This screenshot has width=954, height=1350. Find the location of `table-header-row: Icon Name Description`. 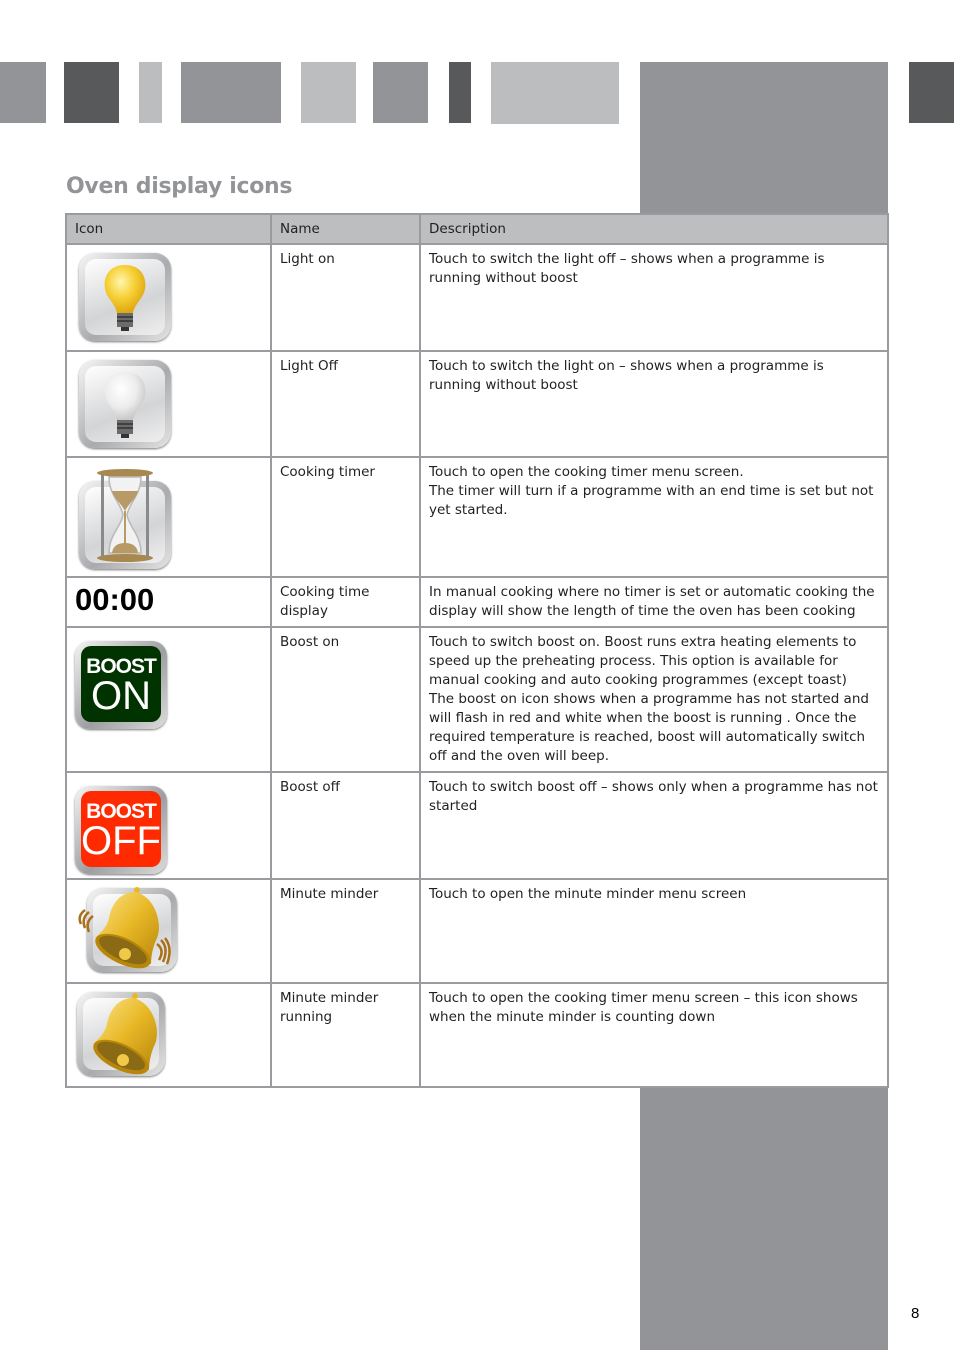

table-header-row: Icon Name Description is located at coordinates (477, 229).